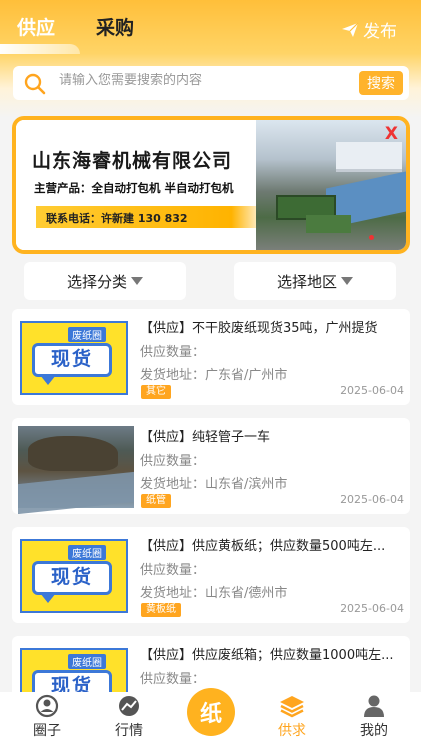  Describe the element at coordinates (129, 717) in the screenshot. I see `tab-market: 行情` at that location.